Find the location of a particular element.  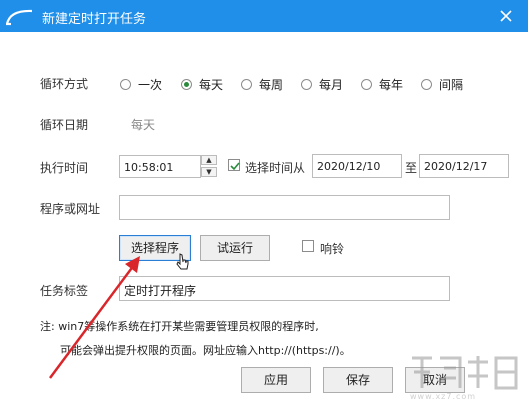

watermark-icon is located at coordinates (465, 373).